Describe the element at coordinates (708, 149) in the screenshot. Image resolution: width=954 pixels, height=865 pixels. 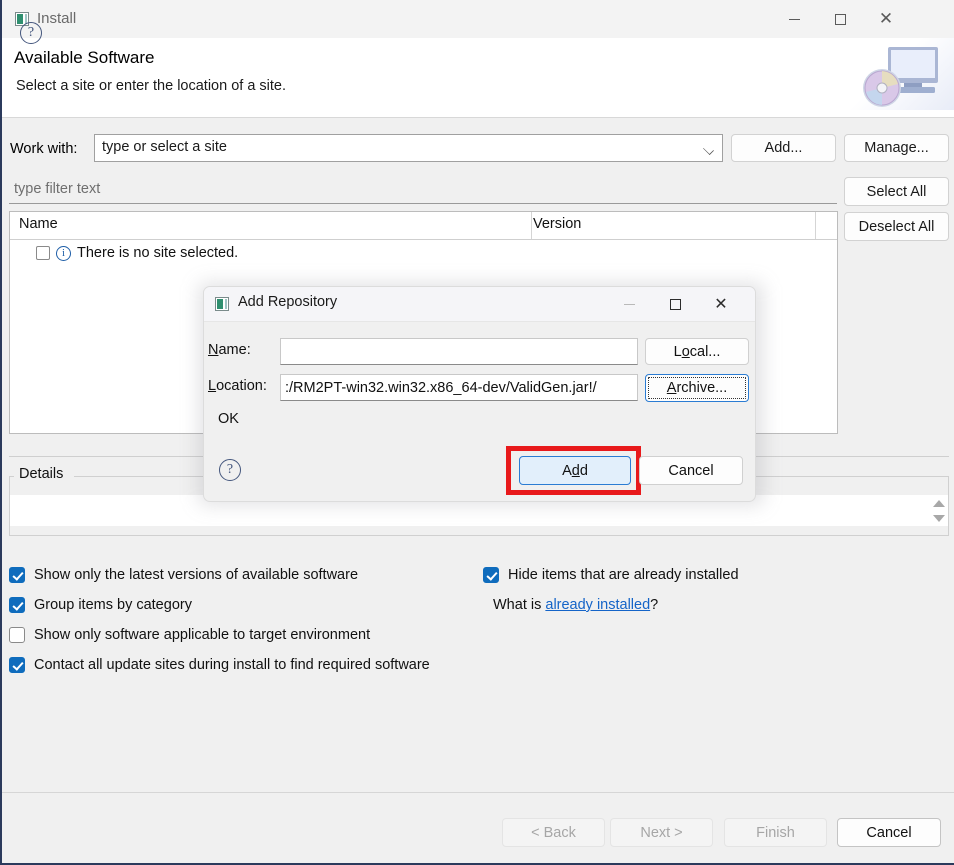
I see `chevron-down-icon` at that location.